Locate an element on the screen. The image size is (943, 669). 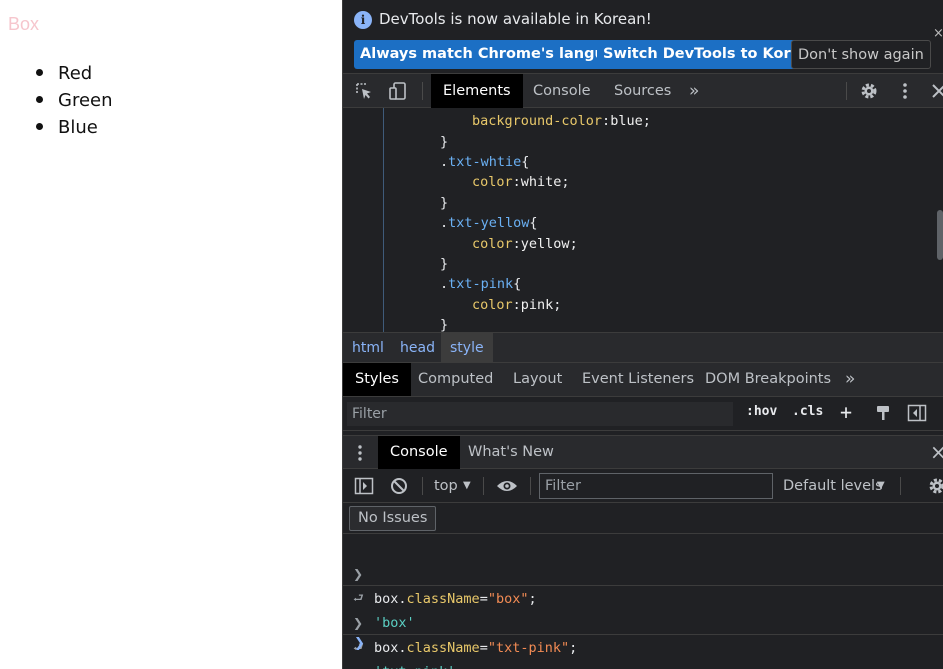
console-toolbar: top ▼ Filter Default levels ▼ is located at coordinates (643, 486).